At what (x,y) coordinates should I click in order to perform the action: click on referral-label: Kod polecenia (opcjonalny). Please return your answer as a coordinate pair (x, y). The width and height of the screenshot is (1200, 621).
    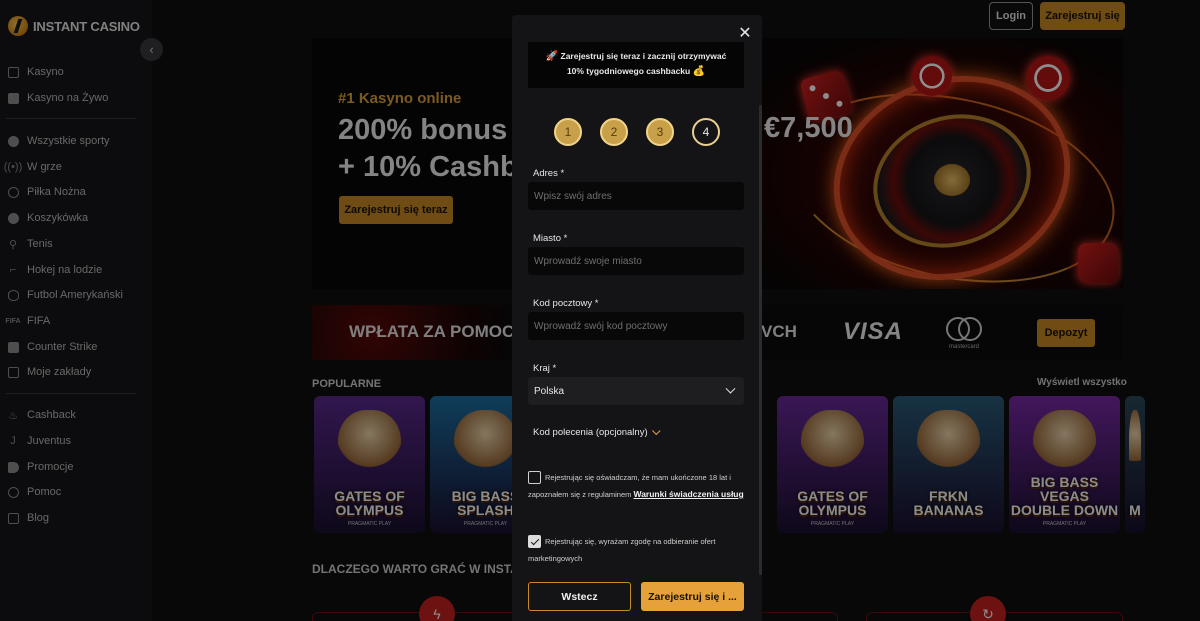
    Looking at the image, I should click on (590, 432).